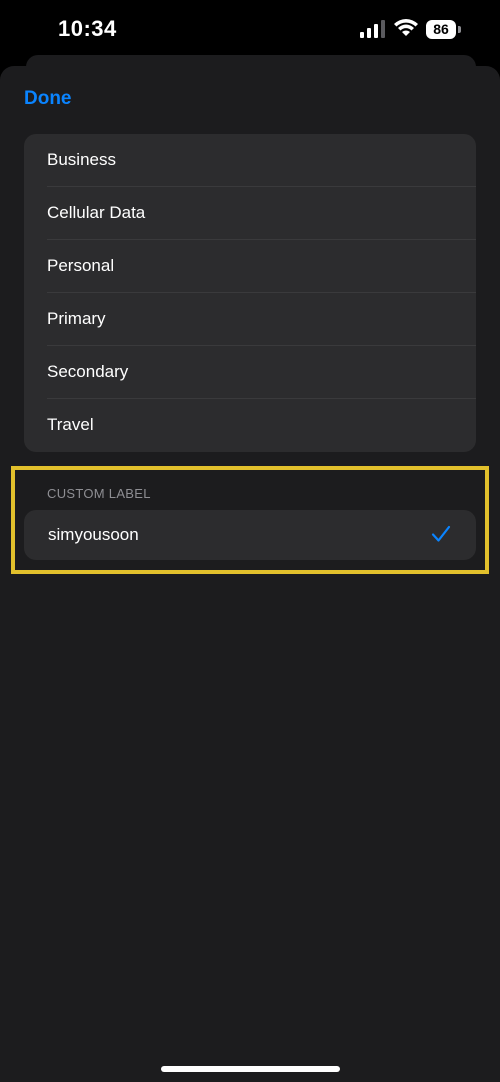  I want to click on list-item-label: Cellular Data, so click(96, 212).